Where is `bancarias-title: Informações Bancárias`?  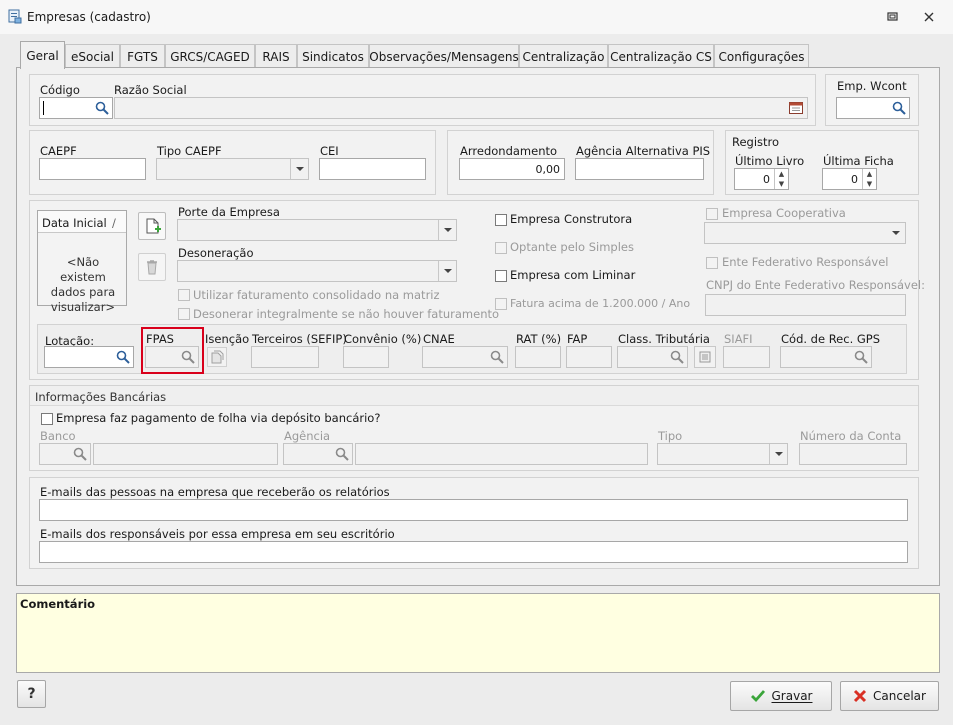 bancarias-title: Informações Bancárias is located at coordinates (101, 397).